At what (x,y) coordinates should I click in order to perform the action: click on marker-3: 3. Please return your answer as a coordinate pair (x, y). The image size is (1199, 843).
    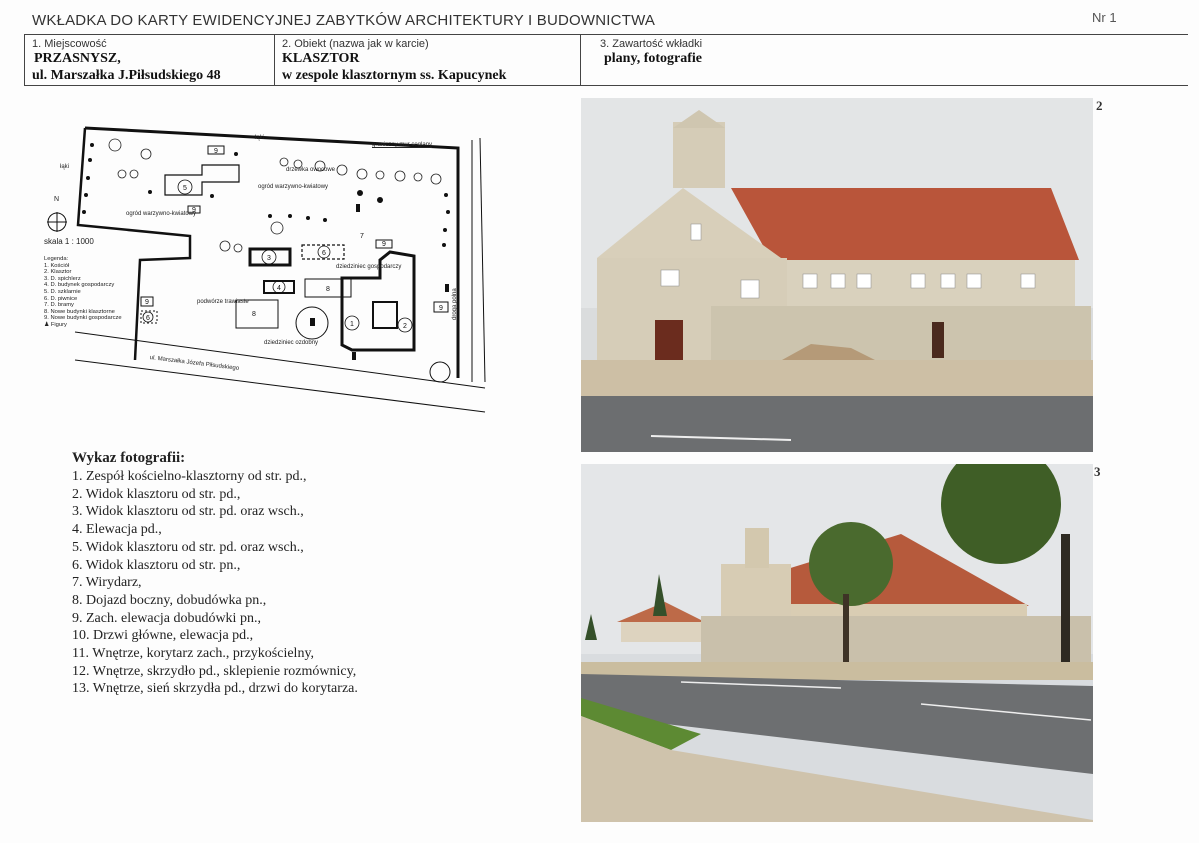
    Looking at the image, I should click on (269, 258).